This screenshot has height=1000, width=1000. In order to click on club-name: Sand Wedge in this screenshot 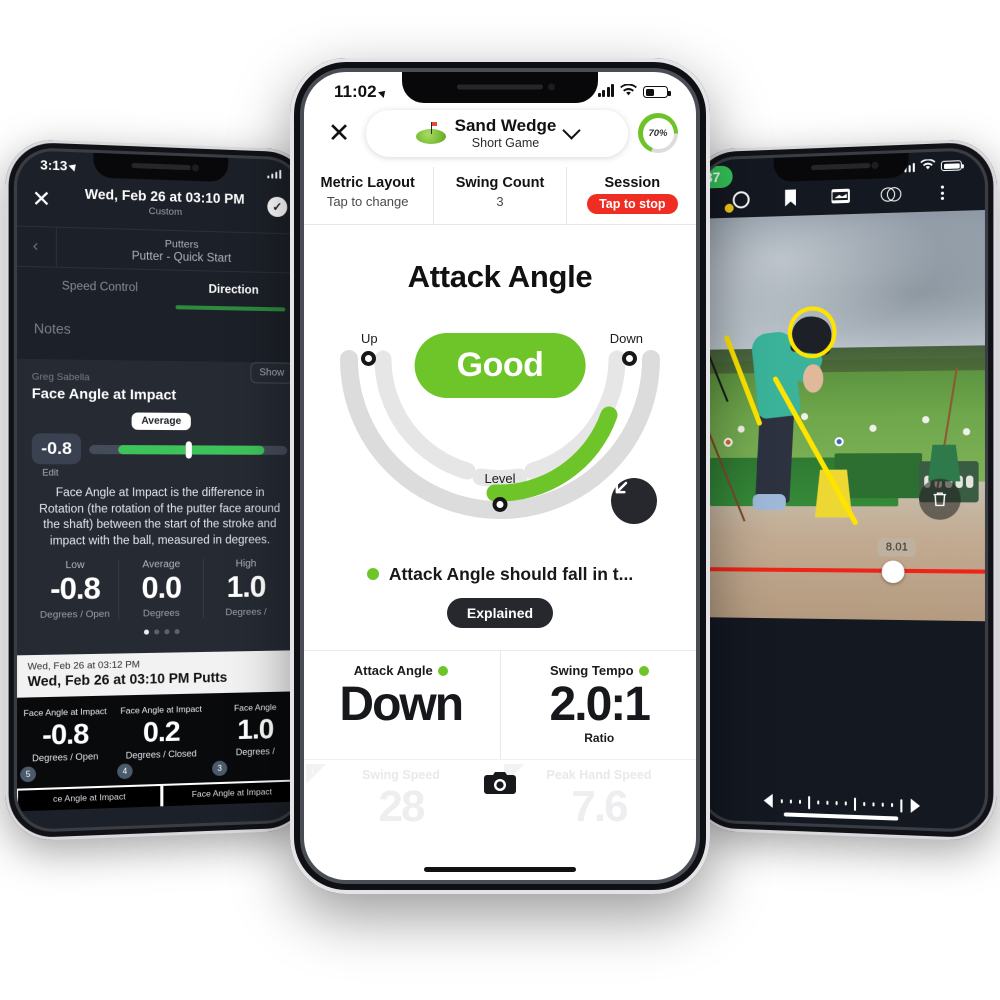, I will do `click(505, 125)`.